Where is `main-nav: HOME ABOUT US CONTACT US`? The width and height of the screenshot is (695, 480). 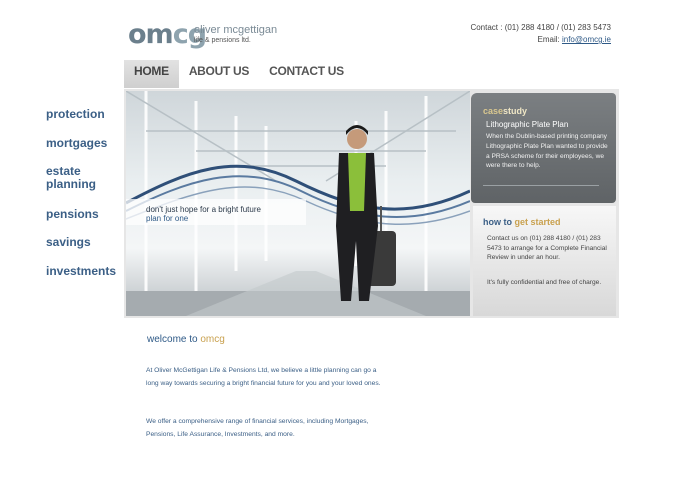 main-nav: HOME ABOUT US CONTACT US is located at coordinates (239, 74).